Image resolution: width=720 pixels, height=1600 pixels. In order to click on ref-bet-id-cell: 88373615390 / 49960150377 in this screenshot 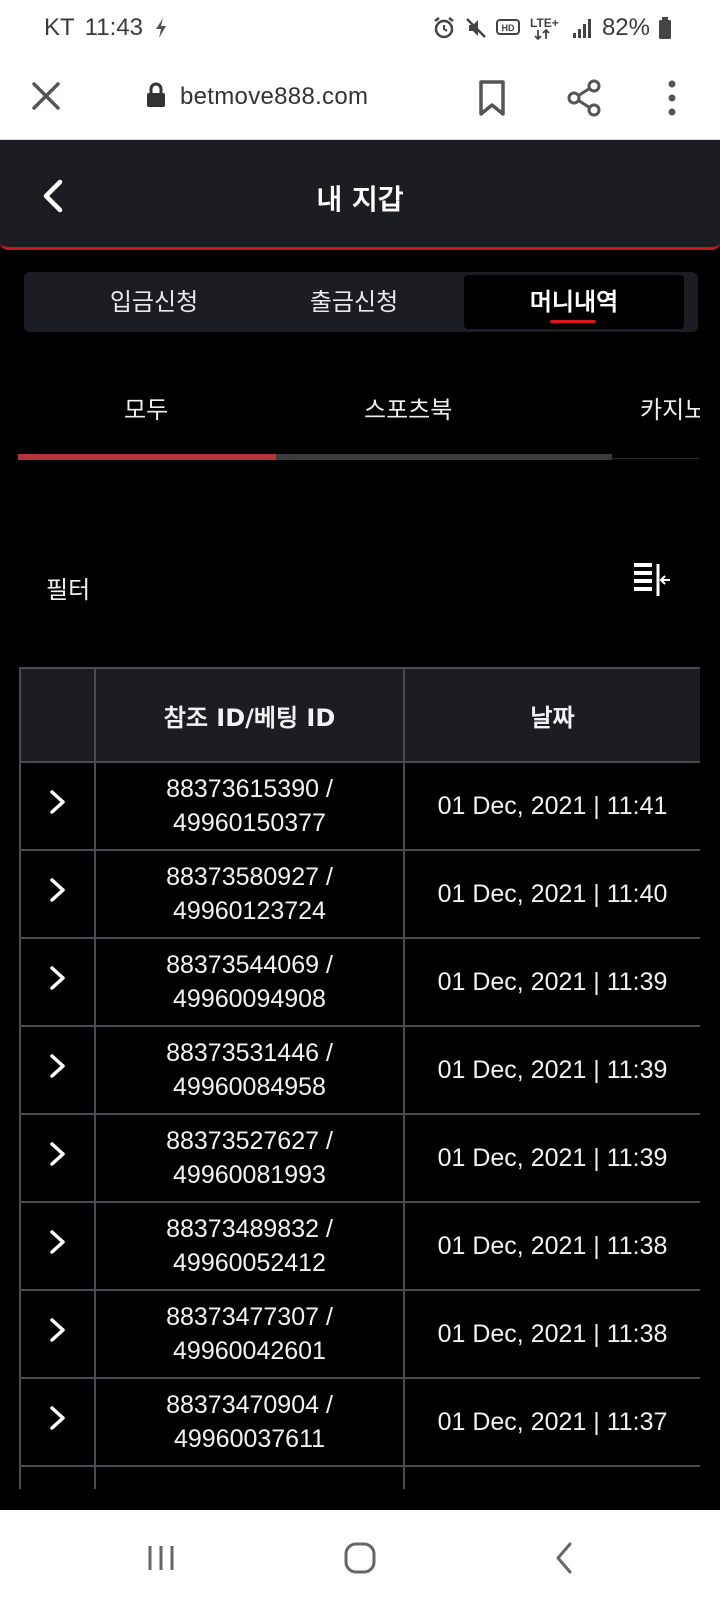, I will do `click(249, 806)`.